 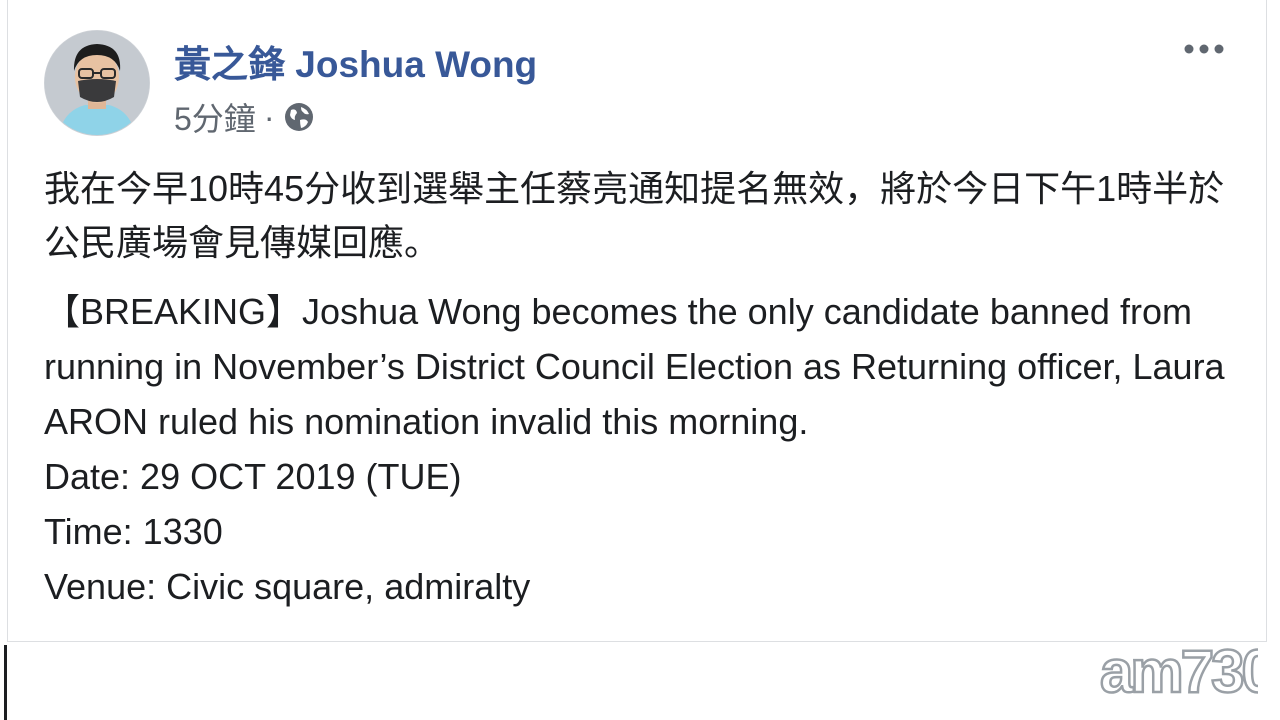 What do you see at coordinates (287, 586) in the screenshot?
I see `venue-line: Venue: Civic square, admiralty` at bounding box center [287, 586].